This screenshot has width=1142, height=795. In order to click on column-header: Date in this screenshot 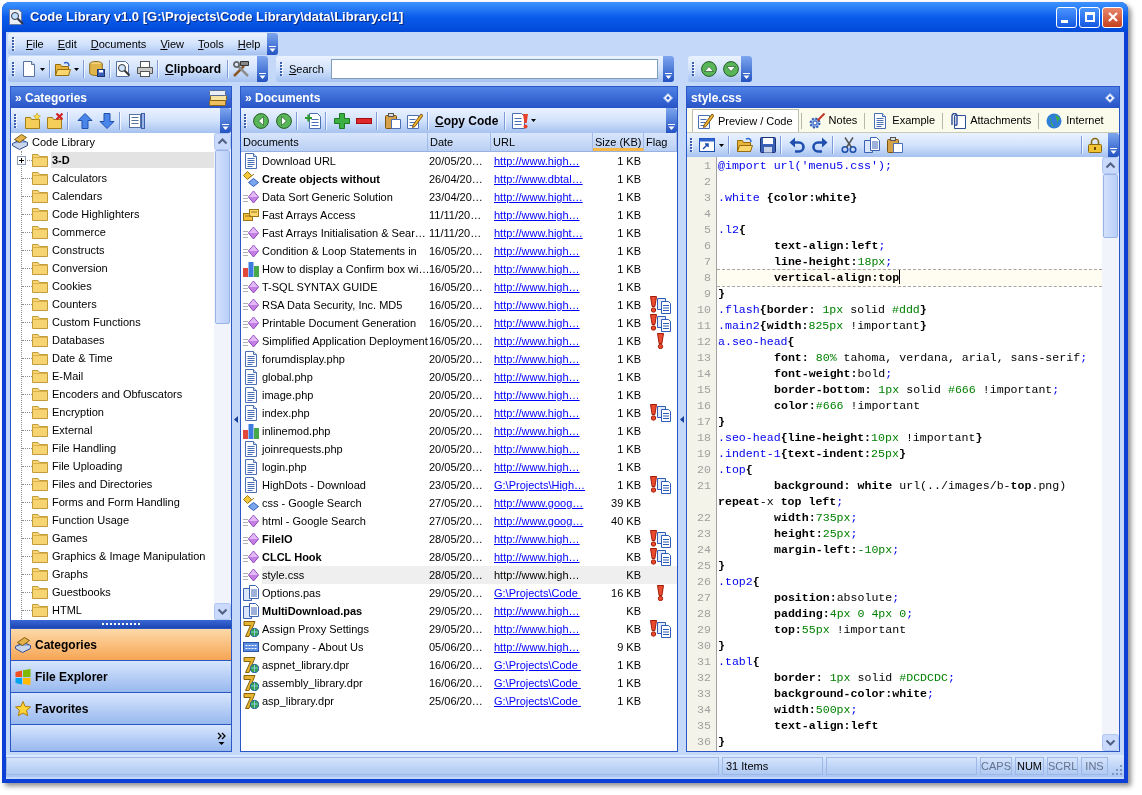, I will do `click(459, 142)`.